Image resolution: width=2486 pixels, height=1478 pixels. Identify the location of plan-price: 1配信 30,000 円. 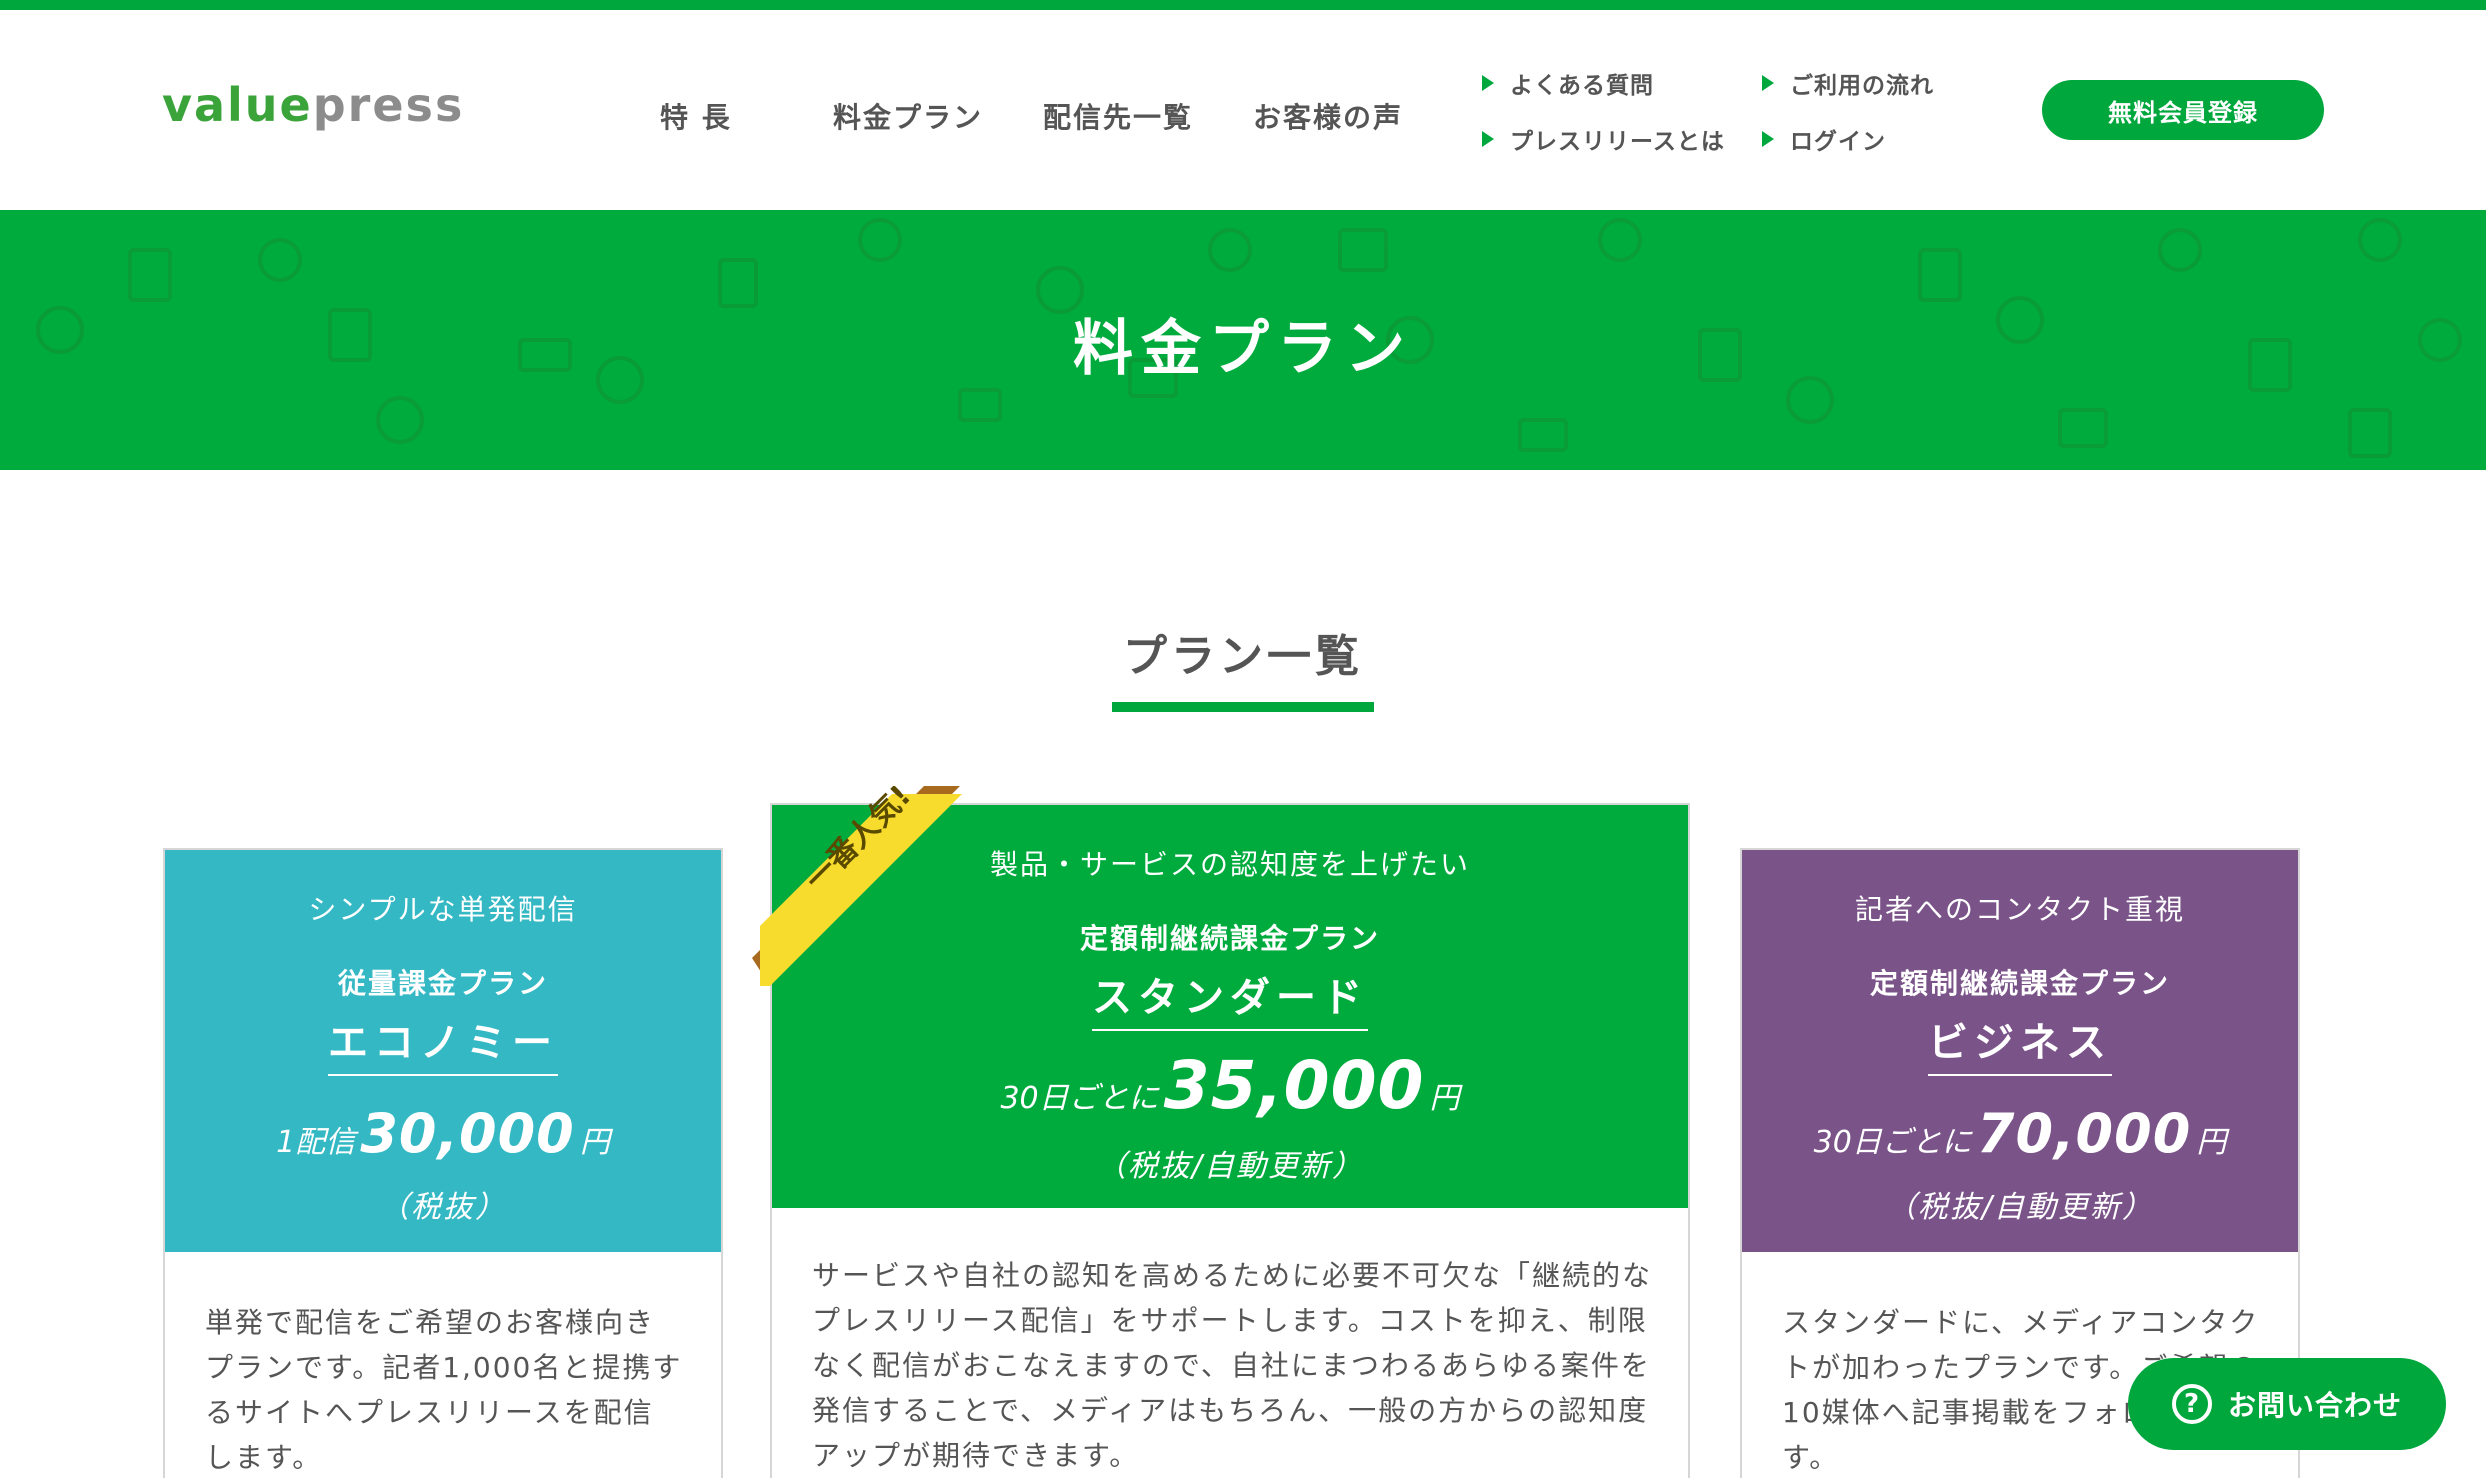
(443, 1133).